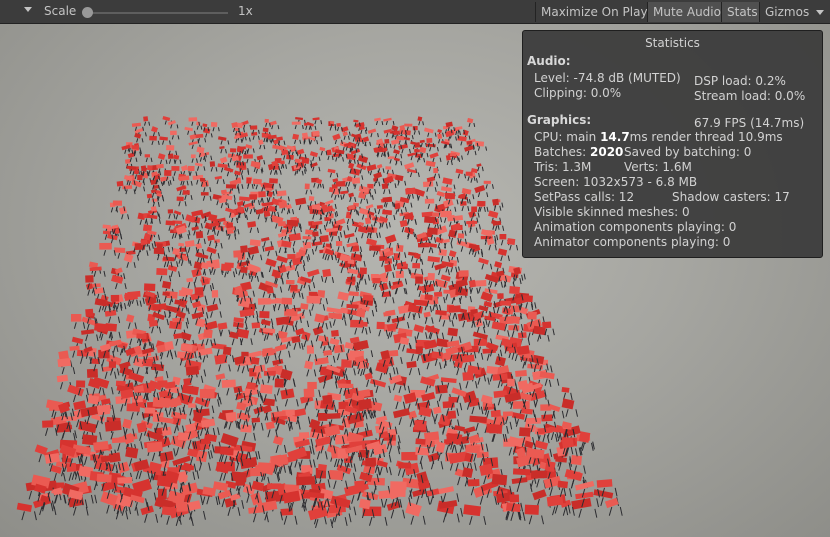  I want to click on cpu-prefix: CPU: main, so click(567, 137).